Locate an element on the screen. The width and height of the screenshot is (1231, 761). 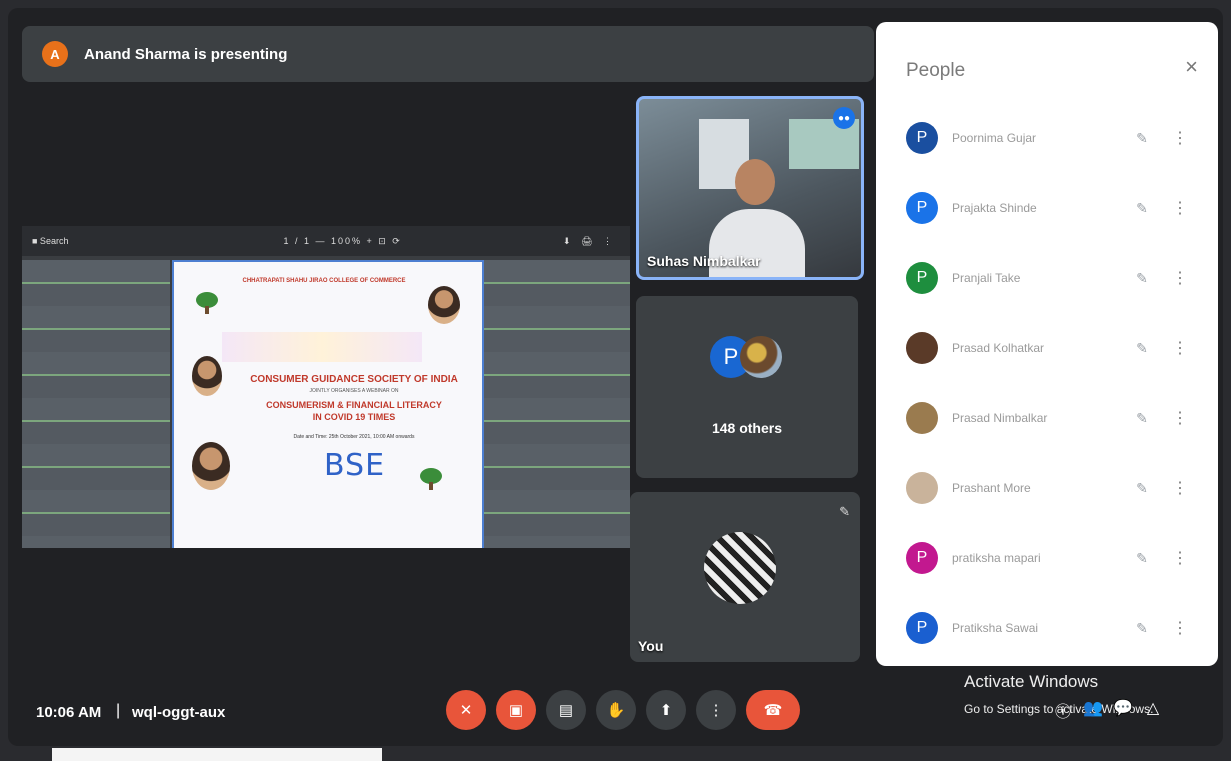
end-call-button: ☎ is located at coordinates (773, 710).